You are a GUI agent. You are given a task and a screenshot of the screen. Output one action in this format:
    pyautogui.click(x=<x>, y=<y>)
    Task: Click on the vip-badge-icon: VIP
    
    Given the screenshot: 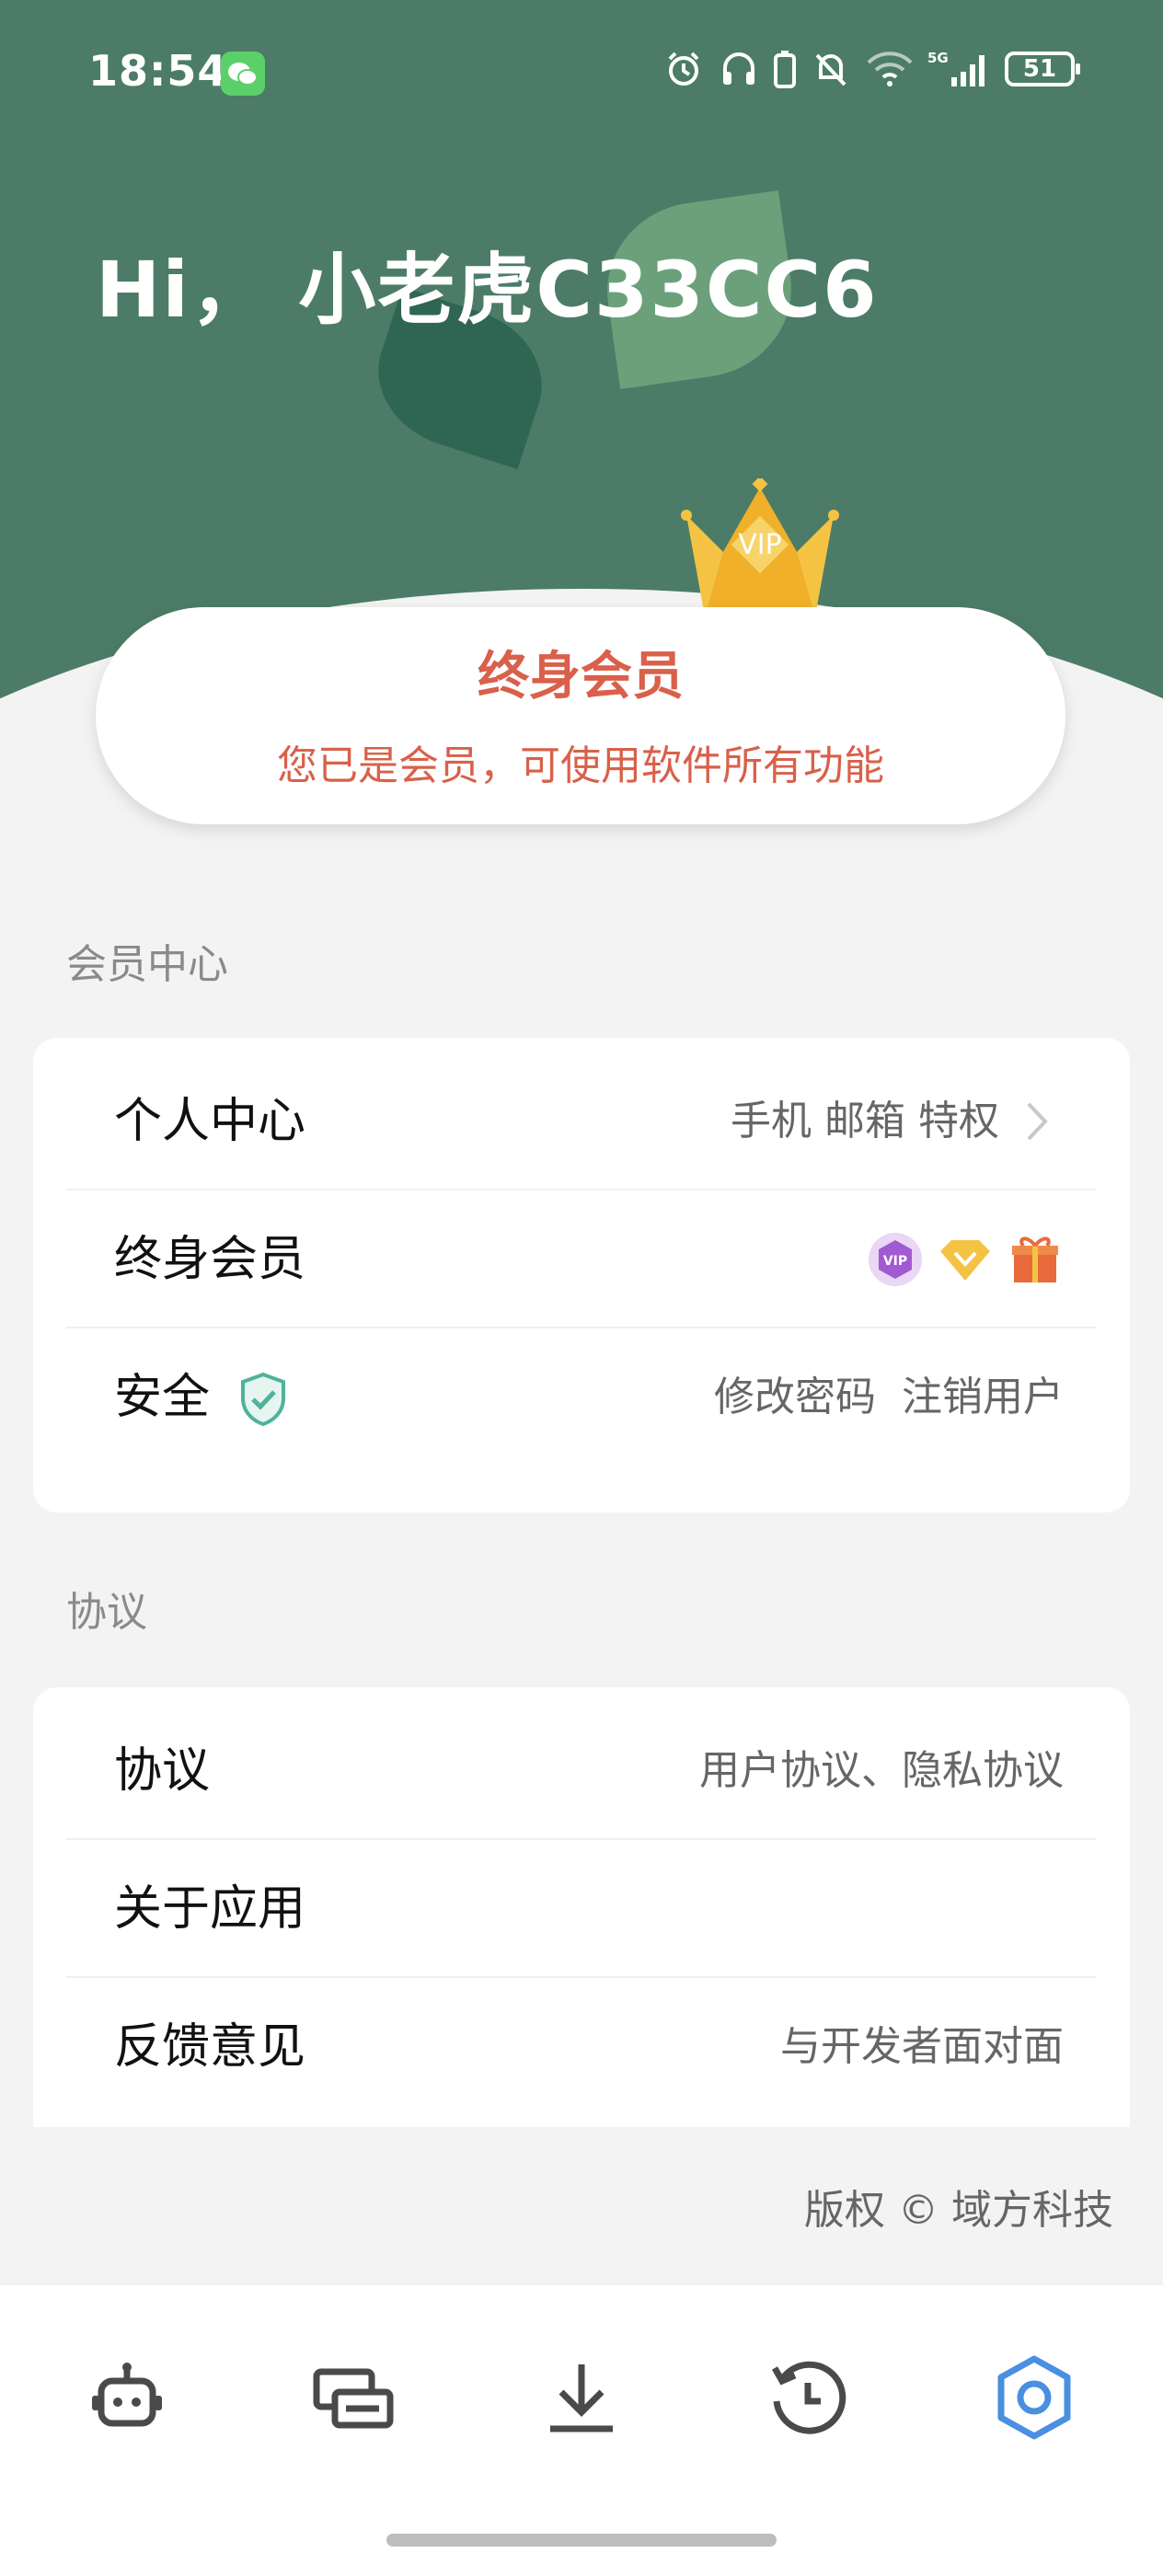 What is the action you would take?
    pyautogui.click(x=896, y=1259)
    